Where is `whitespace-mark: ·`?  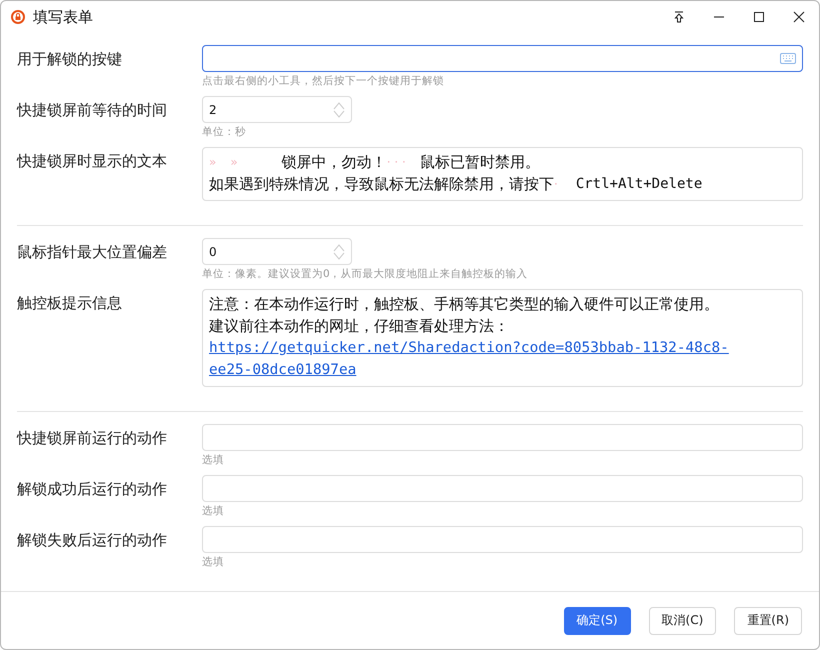 whitespace-mark: · is located at coordinates (556, 184).